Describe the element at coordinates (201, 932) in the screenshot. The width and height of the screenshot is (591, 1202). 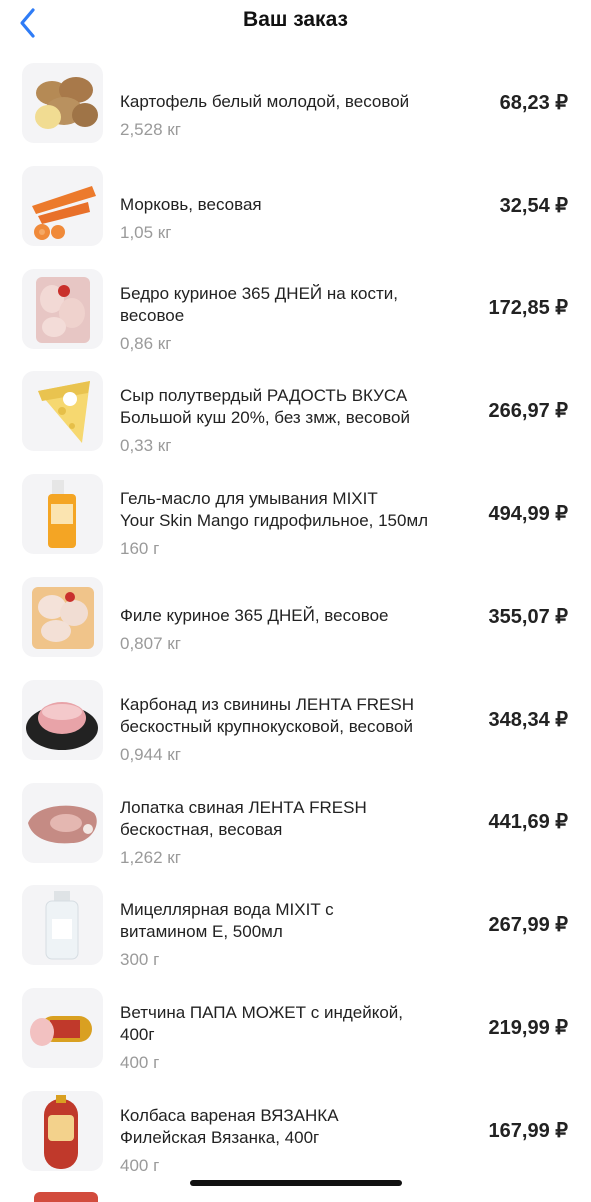
I see `product-name-line: витамином Е, 500мл` at that location.